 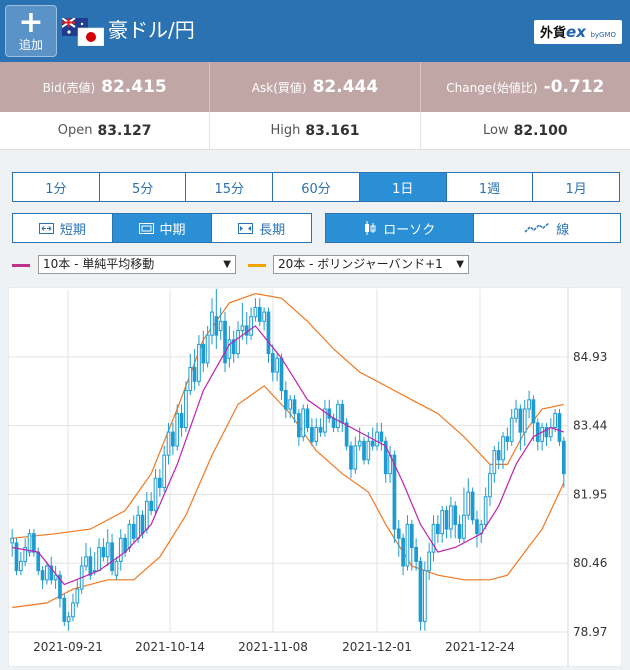 I want to click on tab-long-term: 長期, so click(x=261, y=228).